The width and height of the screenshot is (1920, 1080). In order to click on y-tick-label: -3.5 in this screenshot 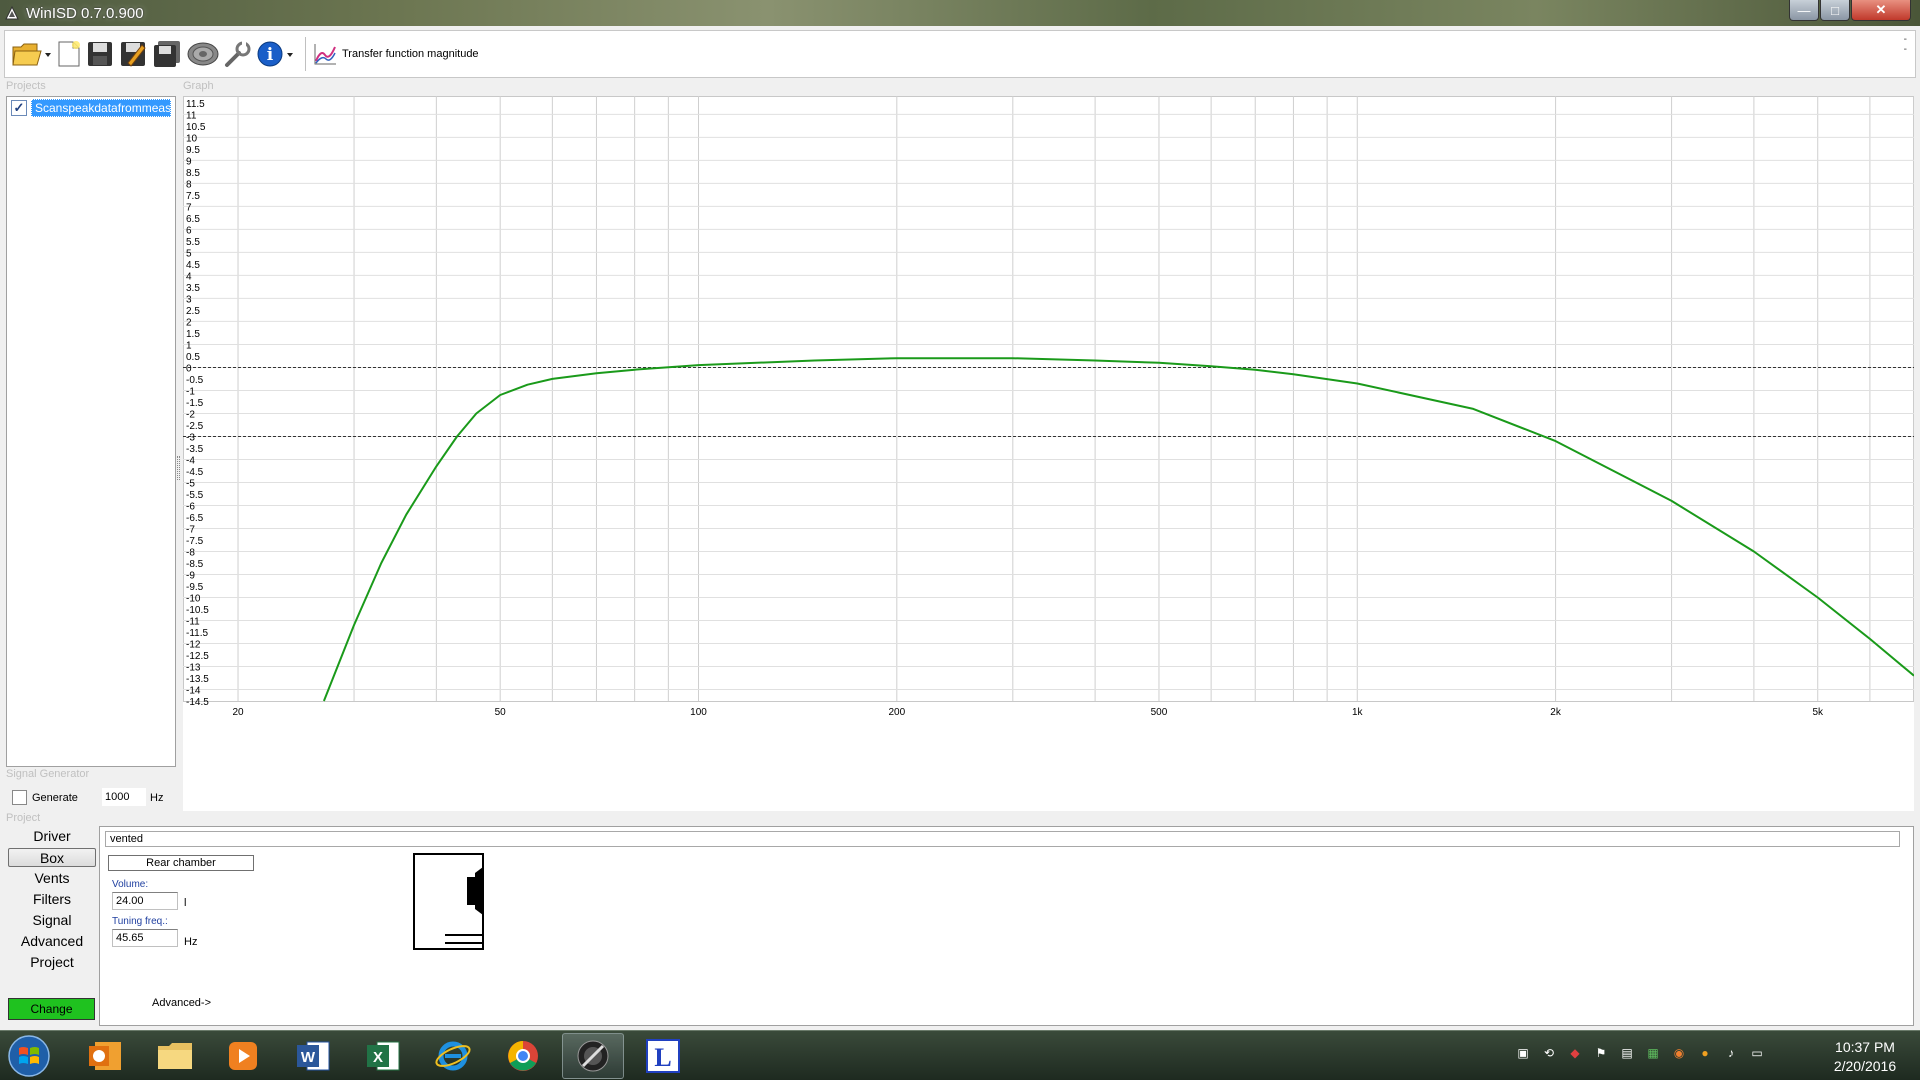, I will do `click(195, 449)`.